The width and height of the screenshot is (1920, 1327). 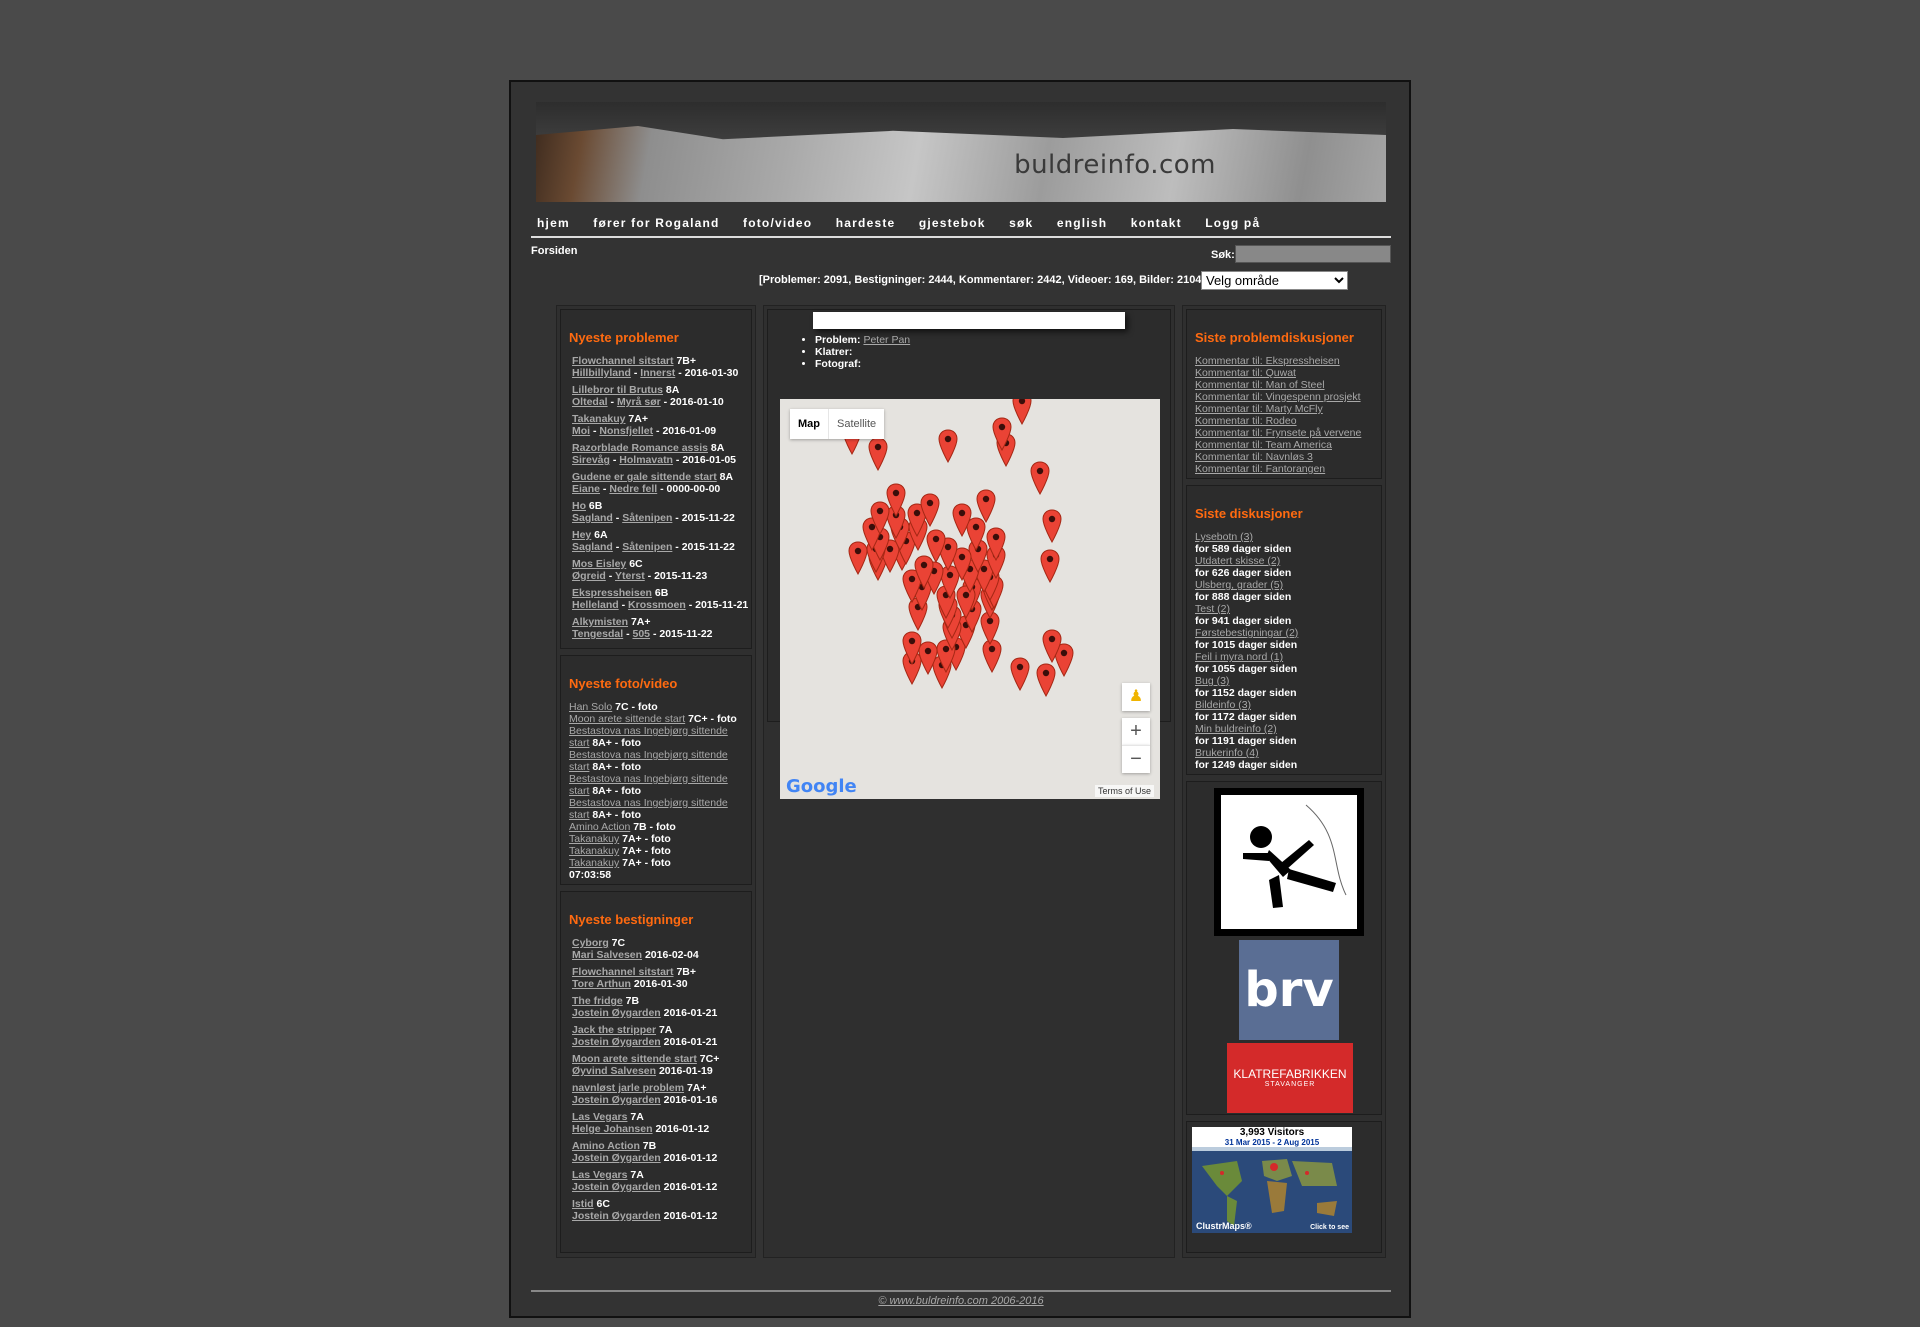 I want to click on sector-link: Innerst, so click(x=657, y=373).